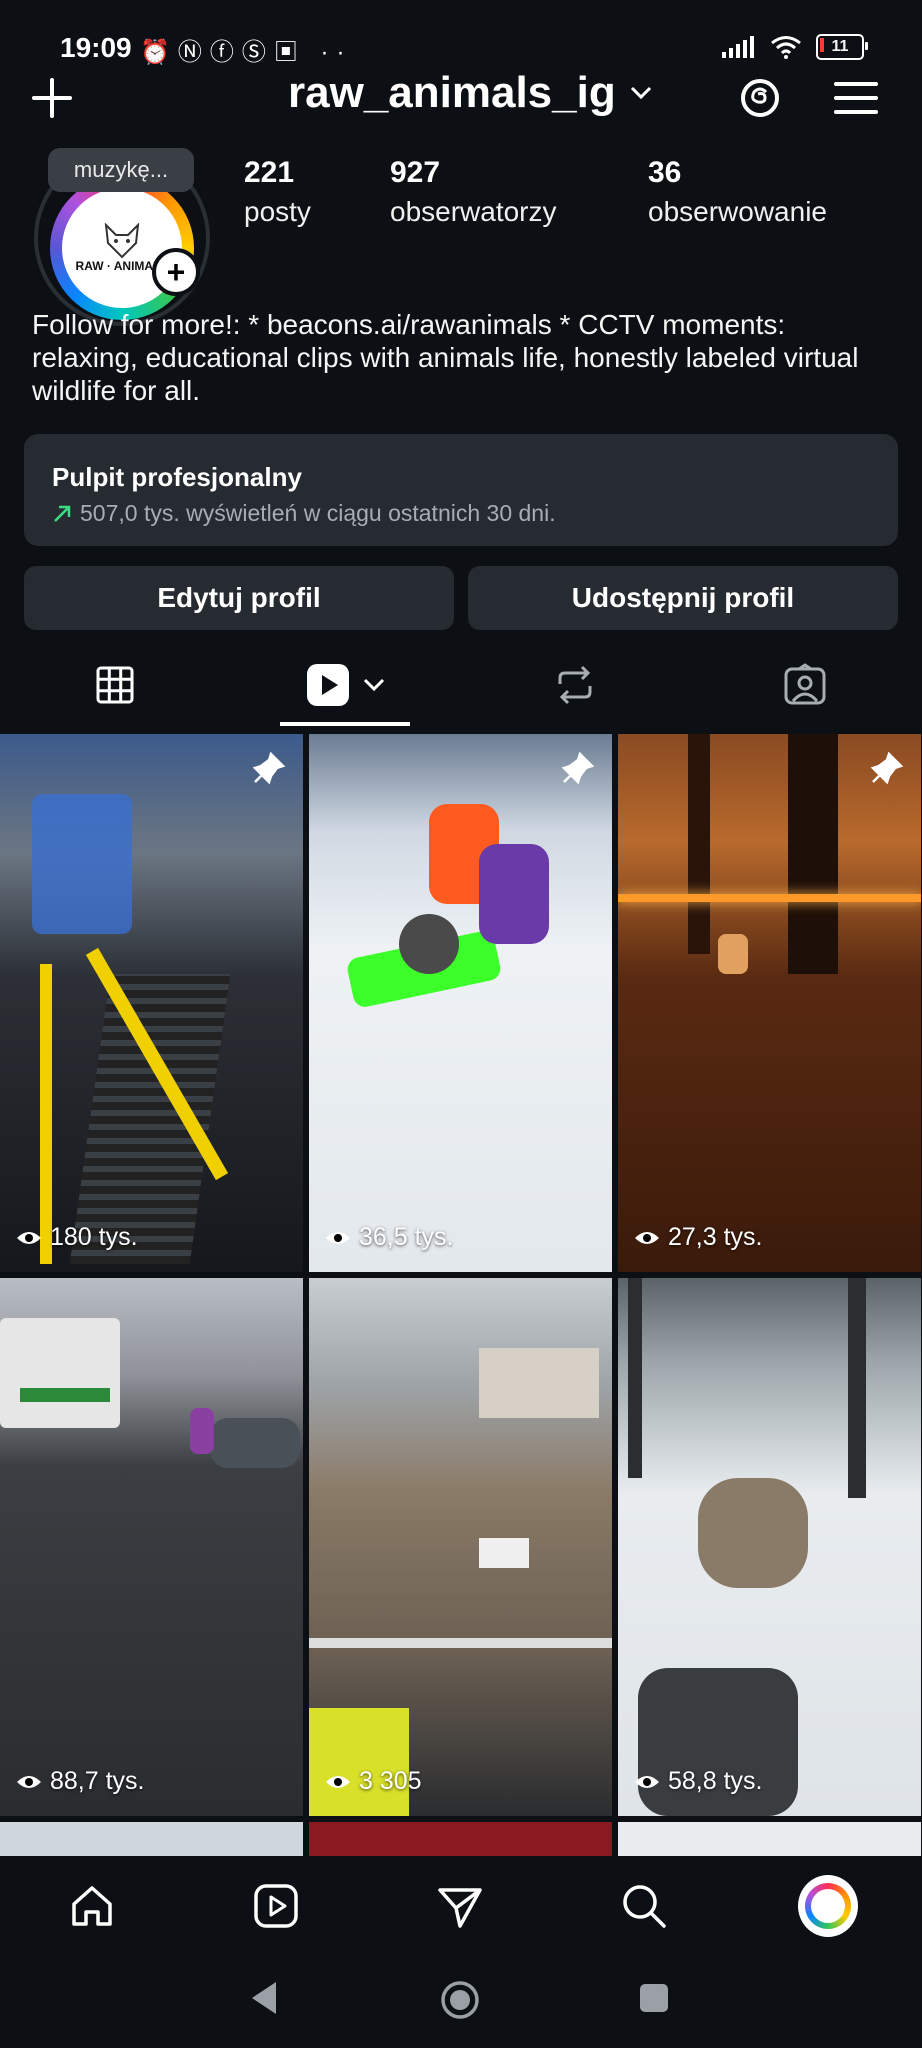 The width and height of the screenshot is (922, 2048). I want to click on recents-icon, so click(654, 2000).